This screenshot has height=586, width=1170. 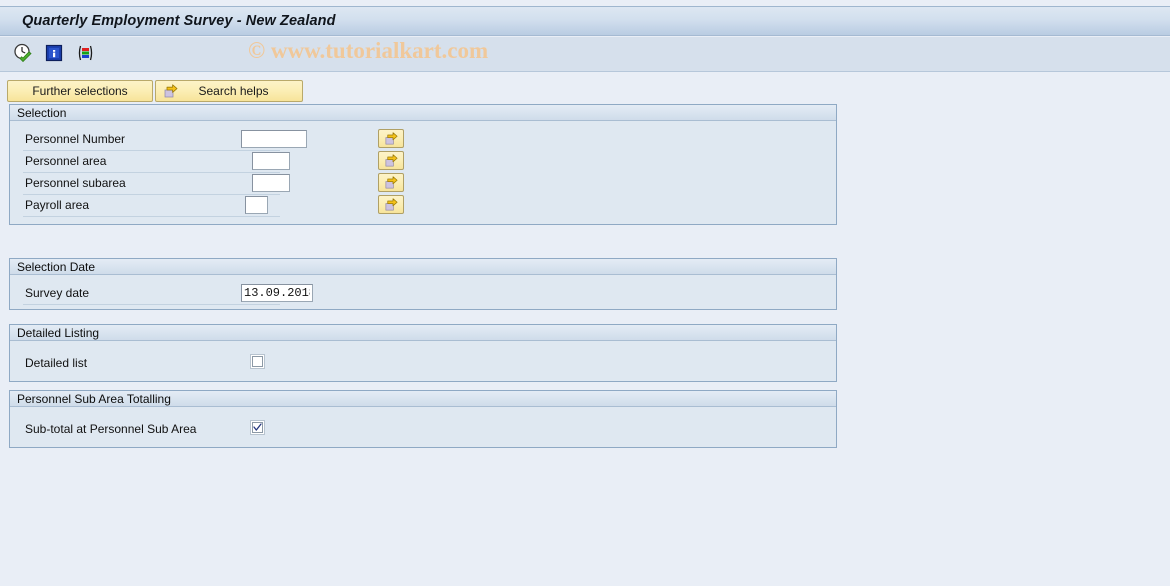 I want to click on survey-date-label: Survey date, so click(x=57, y=293).